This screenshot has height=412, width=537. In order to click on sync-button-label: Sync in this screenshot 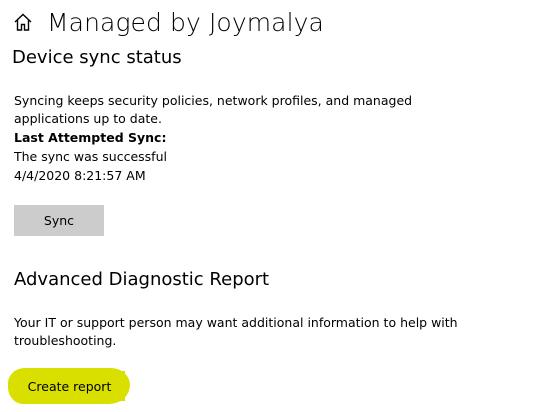, I will do `click(59, 220)`.